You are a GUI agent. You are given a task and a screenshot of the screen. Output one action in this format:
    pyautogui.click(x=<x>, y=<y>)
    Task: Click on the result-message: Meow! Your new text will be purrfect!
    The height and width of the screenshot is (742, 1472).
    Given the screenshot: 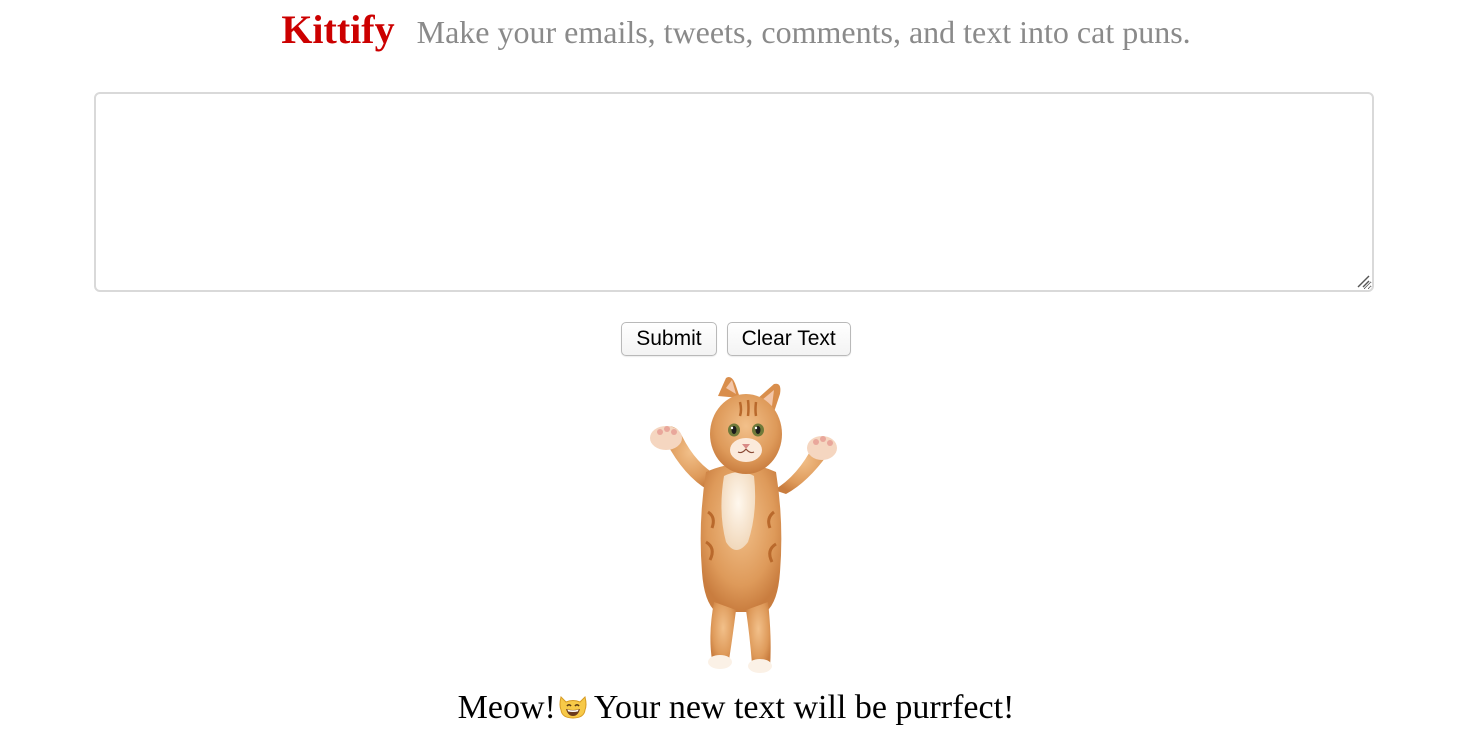 What is the action you would take?
    pyautogui.click(x=736, y=708)
    